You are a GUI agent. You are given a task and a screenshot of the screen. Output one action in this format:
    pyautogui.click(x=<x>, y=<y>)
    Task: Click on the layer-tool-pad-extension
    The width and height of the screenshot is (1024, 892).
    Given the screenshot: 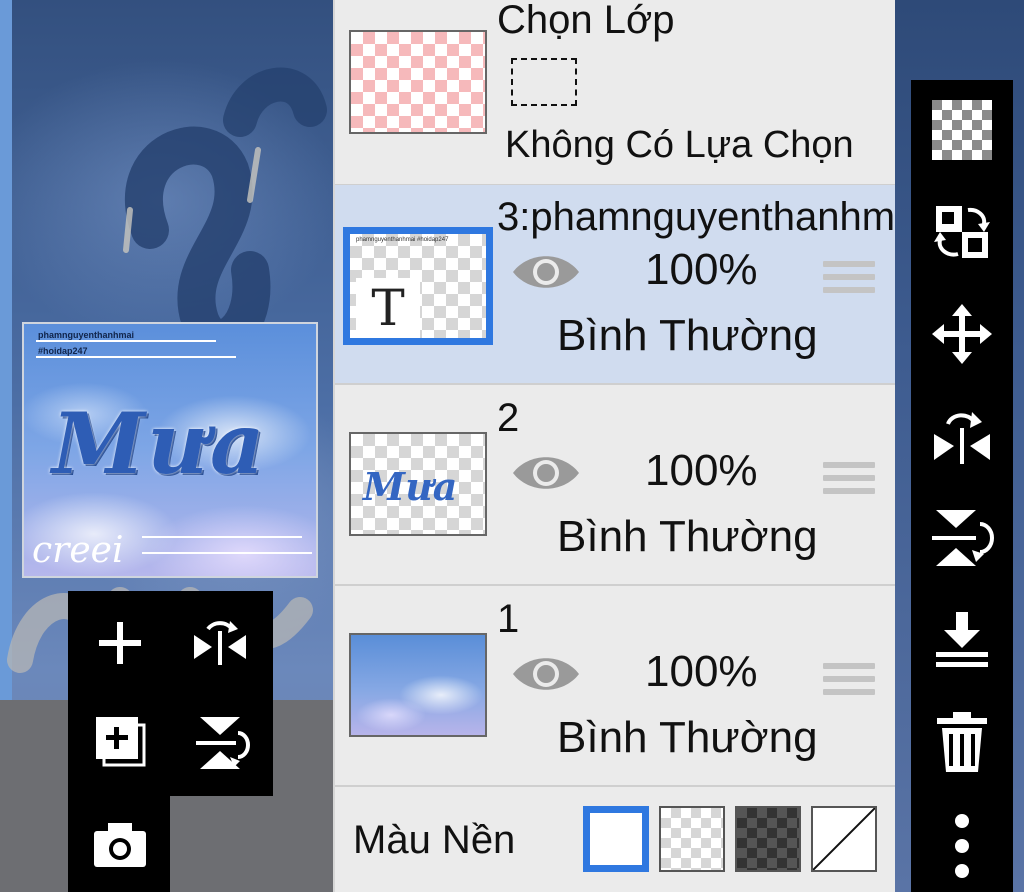 What is the action you would take?
    pyautogui.click(x=119, y=844)
    